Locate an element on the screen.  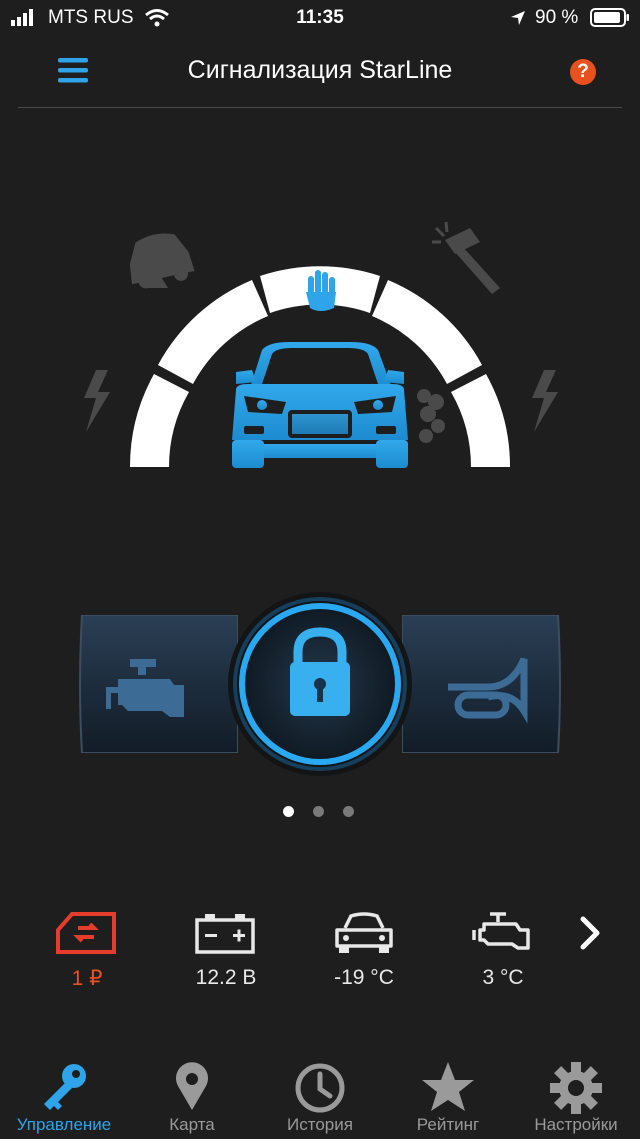
tab-settings: Настройки is located at coordinates (576, 1098).